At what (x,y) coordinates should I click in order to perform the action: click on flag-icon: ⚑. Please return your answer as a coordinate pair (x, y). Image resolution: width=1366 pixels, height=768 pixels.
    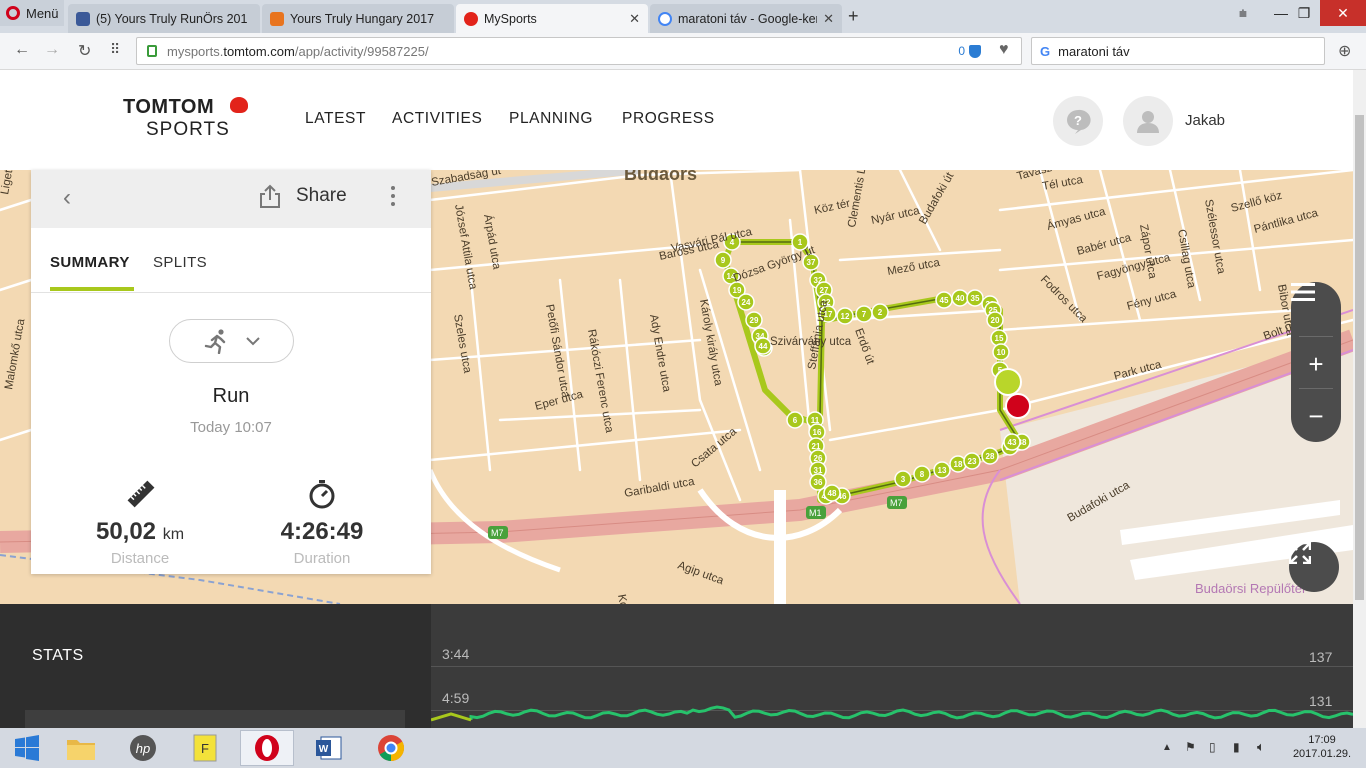
    Looking at the image, I should click on (1190, 747).